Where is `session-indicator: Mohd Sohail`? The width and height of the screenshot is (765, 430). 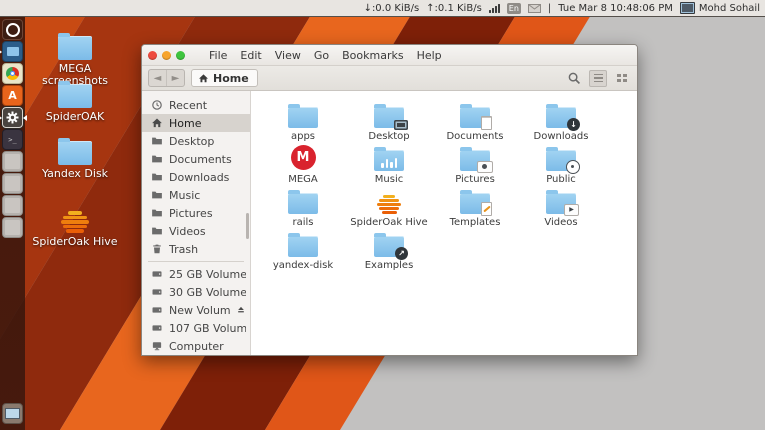
session-indicator: Mohd Sohail is located at coordinates (719, 8).